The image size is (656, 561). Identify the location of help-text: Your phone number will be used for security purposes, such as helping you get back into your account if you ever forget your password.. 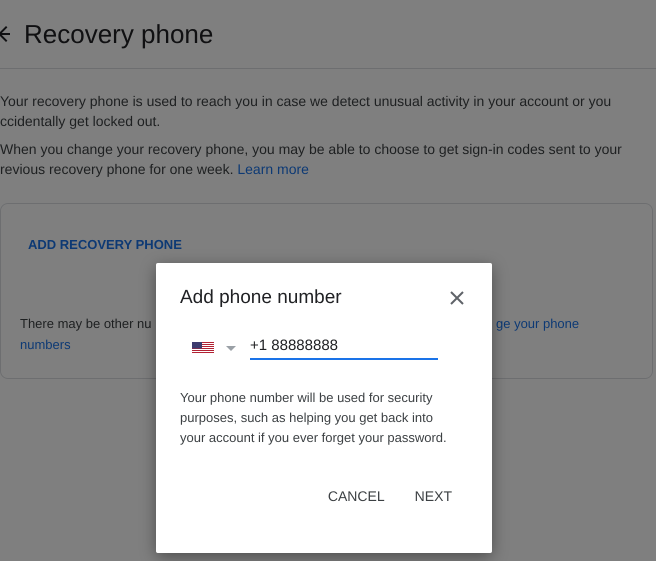
(314, 418).